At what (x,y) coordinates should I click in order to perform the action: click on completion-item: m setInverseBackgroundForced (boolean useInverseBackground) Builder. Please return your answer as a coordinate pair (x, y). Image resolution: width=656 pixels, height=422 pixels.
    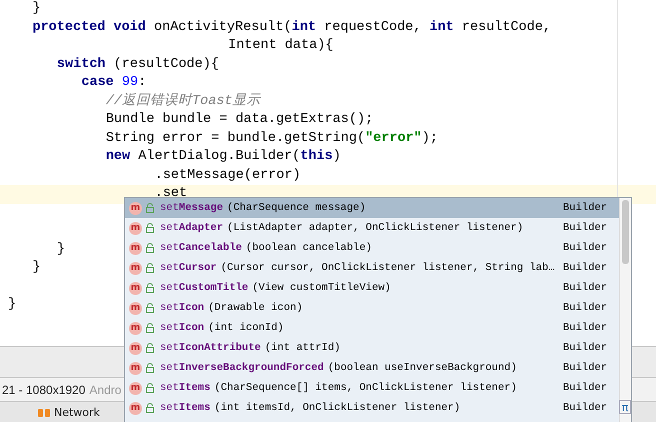
    Looking at the image, I should click on (372, 368).